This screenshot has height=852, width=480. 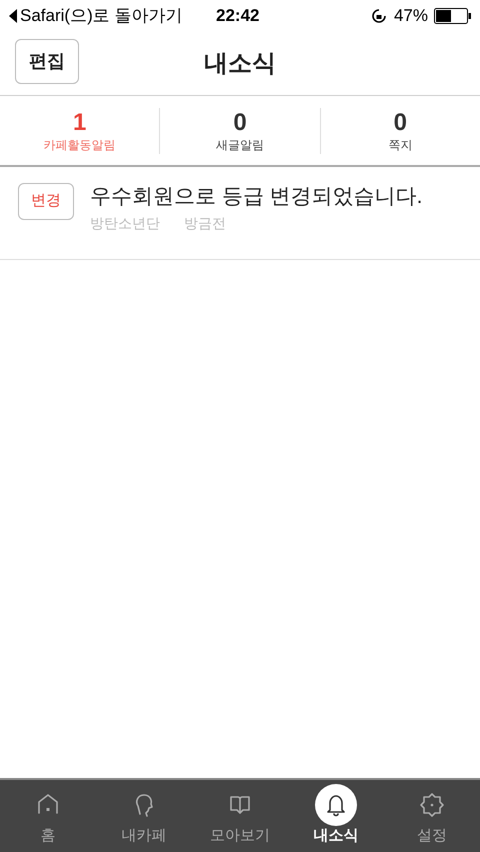 I want to click on back-to-safari-link: Safari(으)로 돌아가기, so click(x=101, y=16).